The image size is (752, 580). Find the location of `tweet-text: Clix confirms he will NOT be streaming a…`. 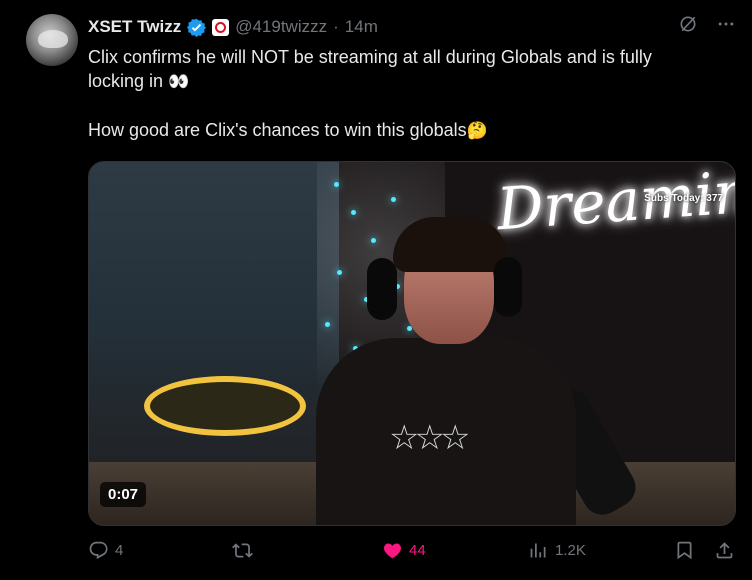

tweet-text: Clix confirms he will NOT be streaming a… is located at coordinates (408, 94).